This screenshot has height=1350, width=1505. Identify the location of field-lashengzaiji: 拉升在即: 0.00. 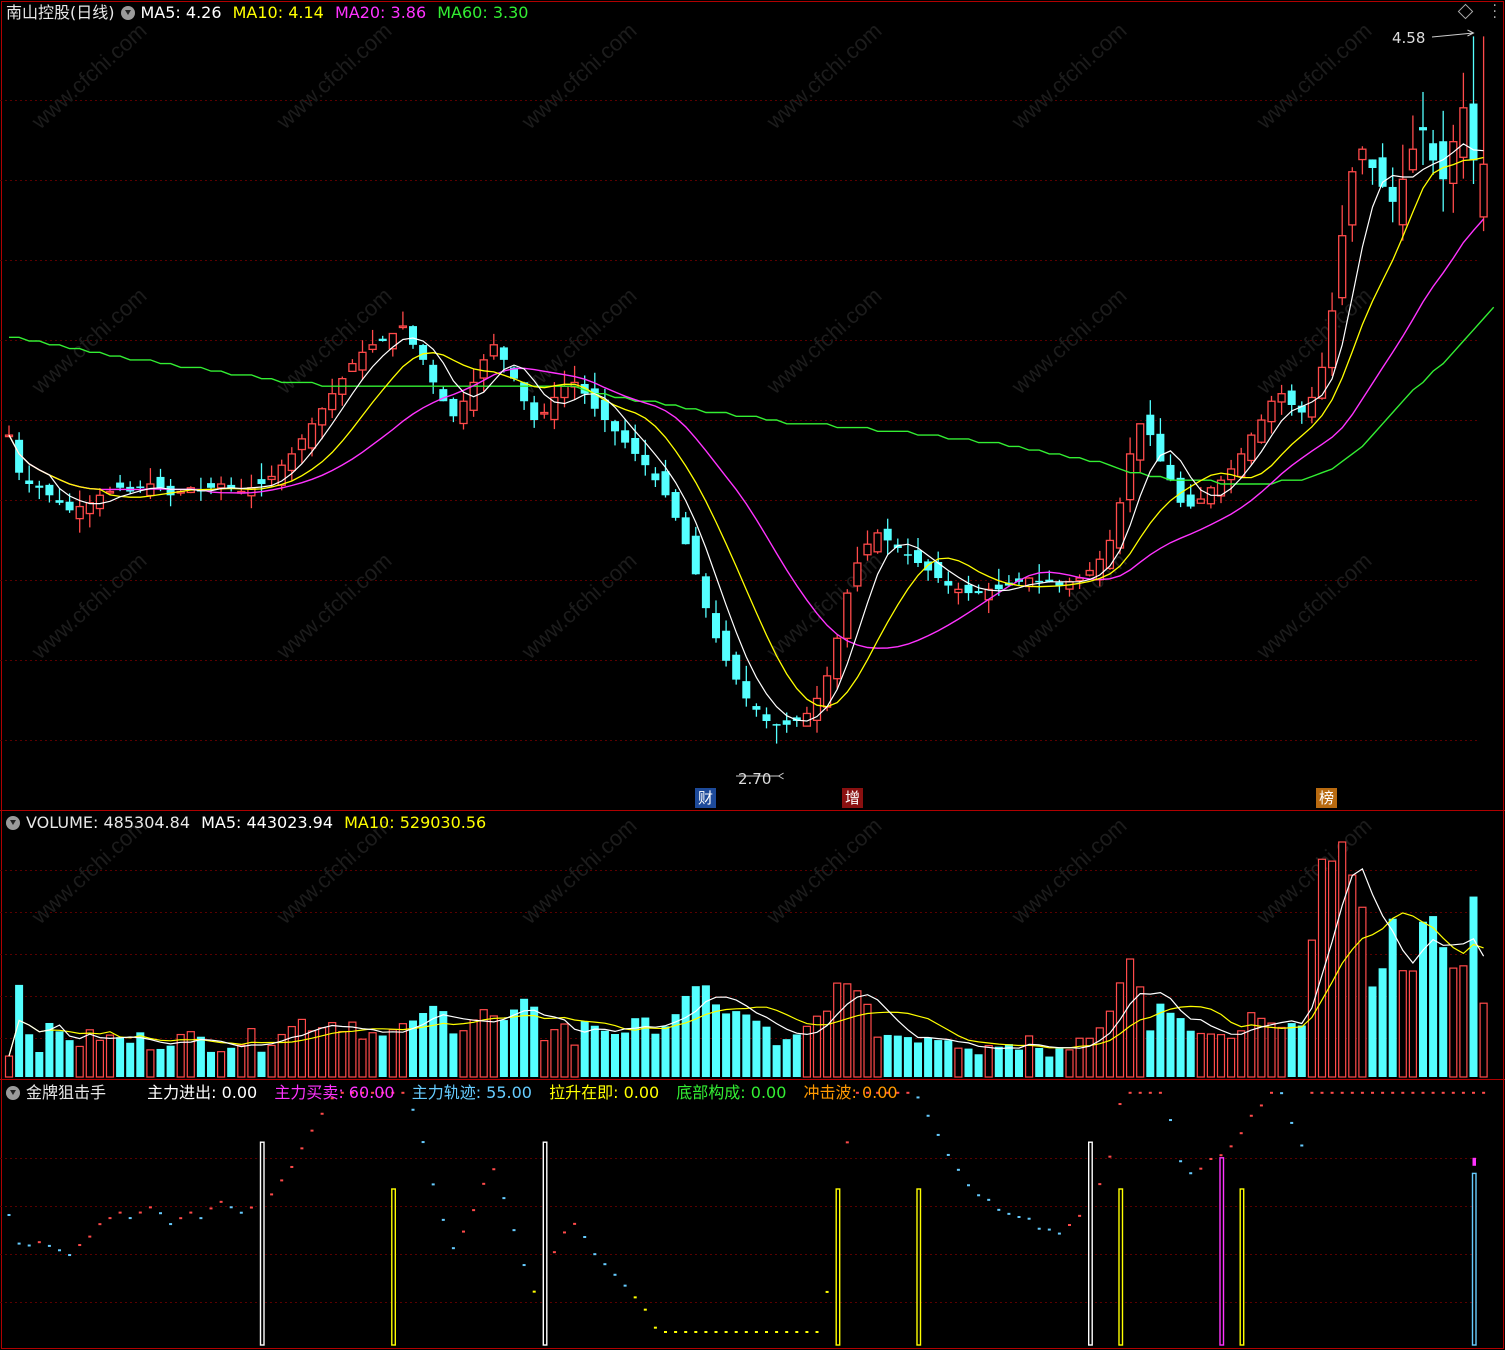
(604, 1092).